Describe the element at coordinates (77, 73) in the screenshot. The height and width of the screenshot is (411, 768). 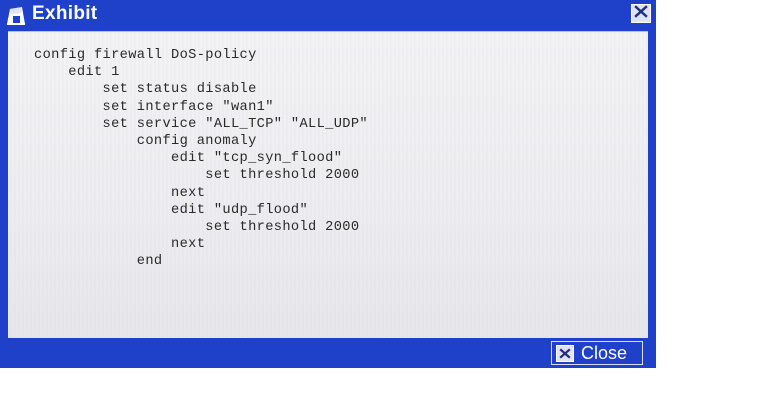
I see `code-line: edit 1` at that location.